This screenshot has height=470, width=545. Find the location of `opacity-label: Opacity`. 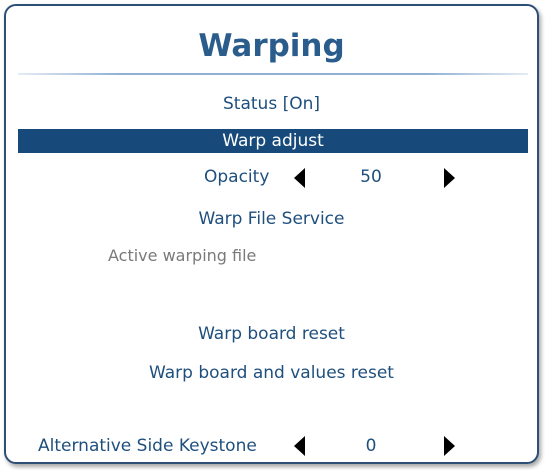

opacity-label: Opacity is located at coordinates (237, 177).